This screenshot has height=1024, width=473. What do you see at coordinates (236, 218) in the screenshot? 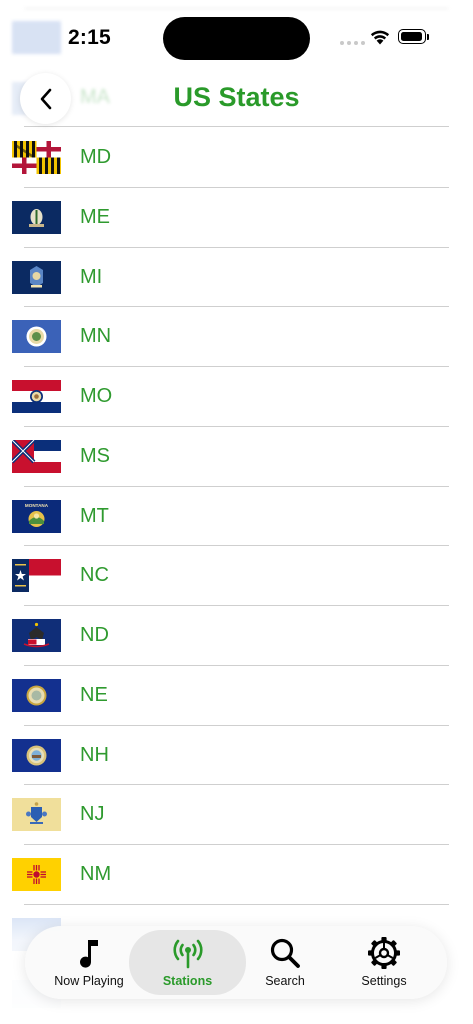
I see `list-item: ME` at bounding box center [236, 218].